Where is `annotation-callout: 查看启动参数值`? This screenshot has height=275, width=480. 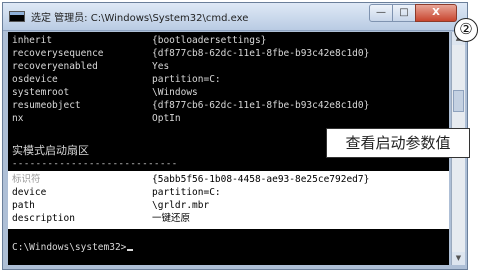 annotation-callout: 查看启动参数值 is located at coordinates (398, 143).